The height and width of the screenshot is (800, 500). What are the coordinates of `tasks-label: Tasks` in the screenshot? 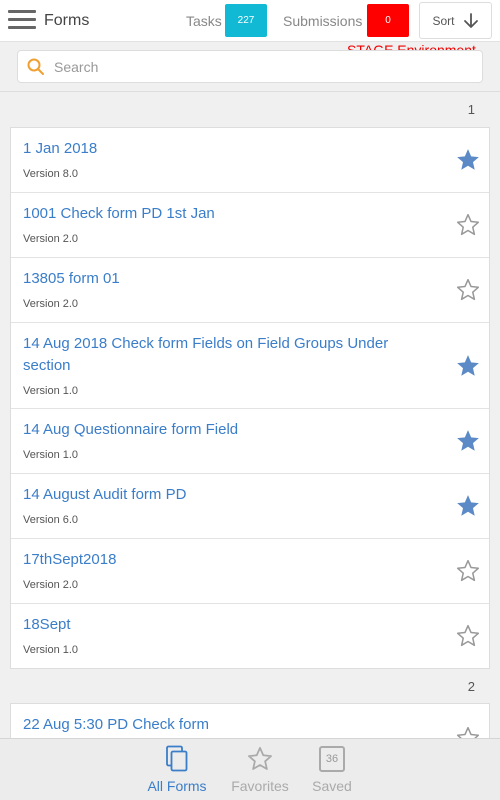 It's located at (204, 21).